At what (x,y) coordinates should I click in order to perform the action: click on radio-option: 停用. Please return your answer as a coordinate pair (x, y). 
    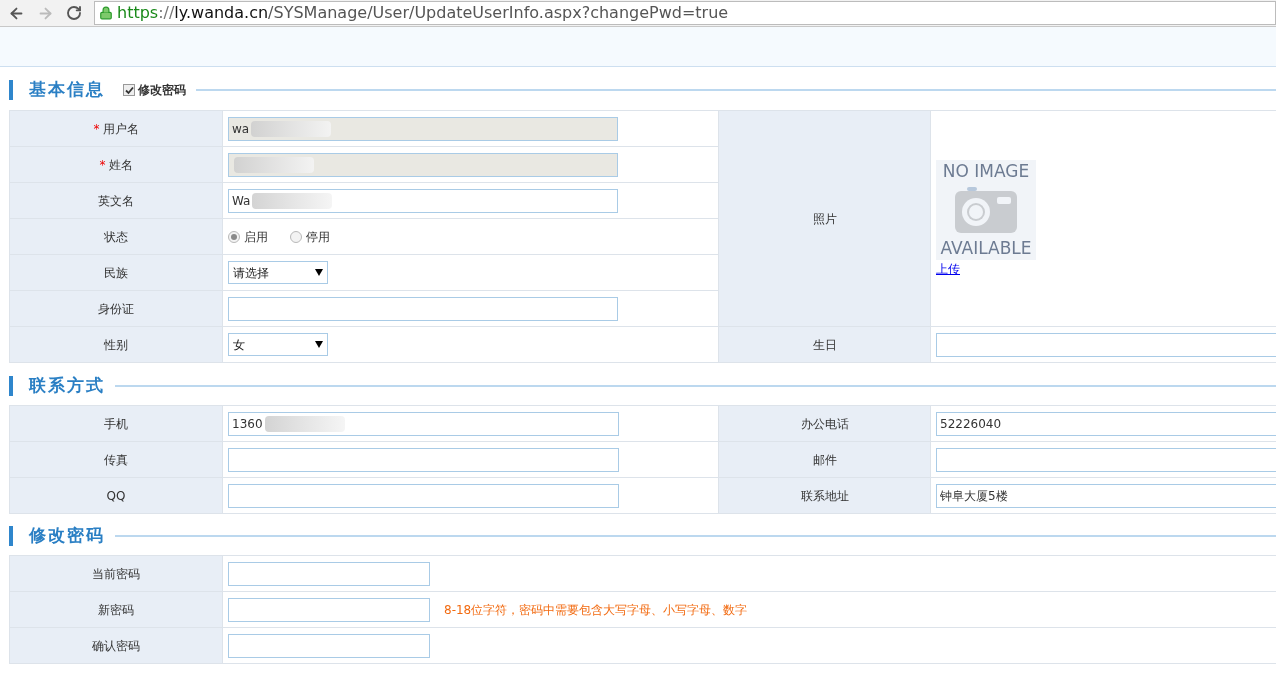
    Looking at the image, I should click on (310, 236).